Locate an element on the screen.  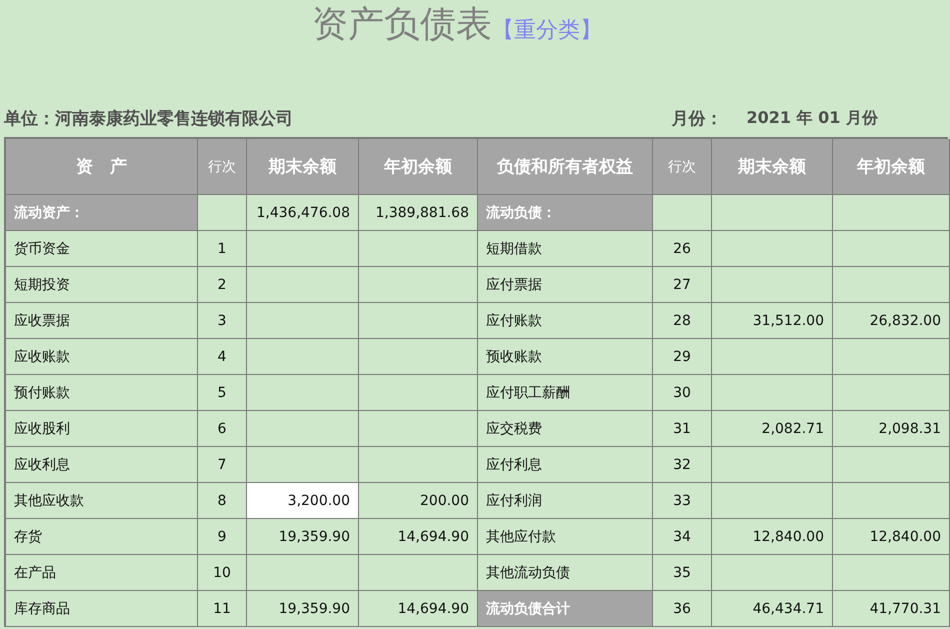
table-cell: 应付利润 is located at coordinates (565, 501).